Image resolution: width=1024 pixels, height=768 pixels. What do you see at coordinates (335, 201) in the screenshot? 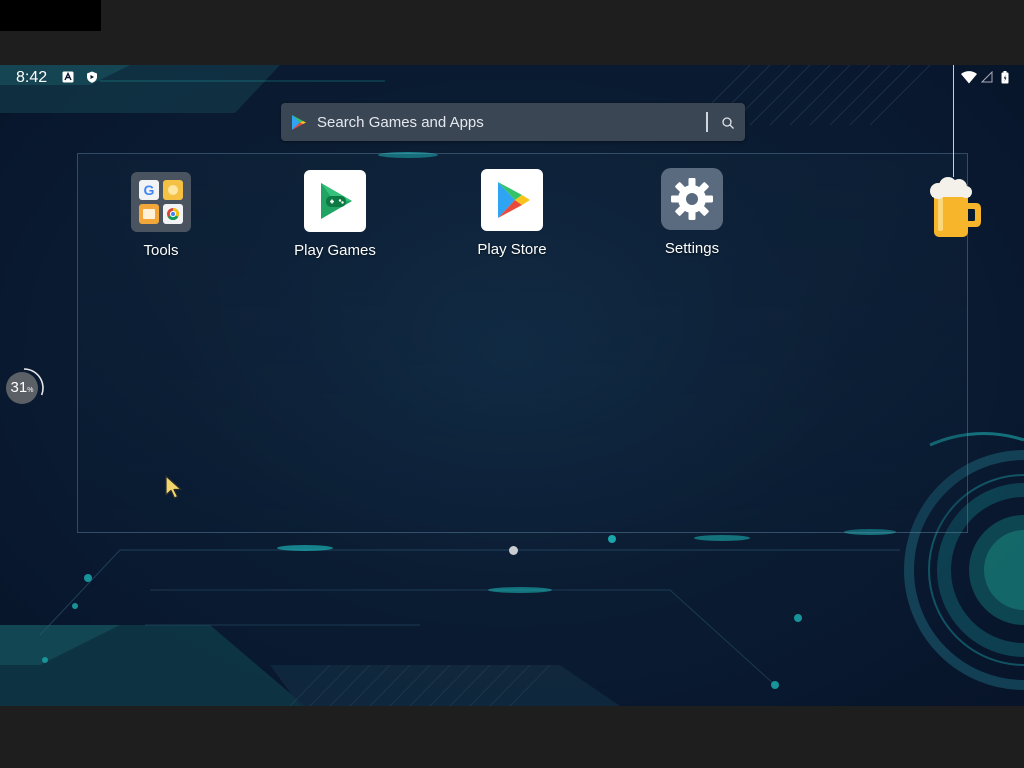
I see `play-games-icon` at bounding box center [335, 201].